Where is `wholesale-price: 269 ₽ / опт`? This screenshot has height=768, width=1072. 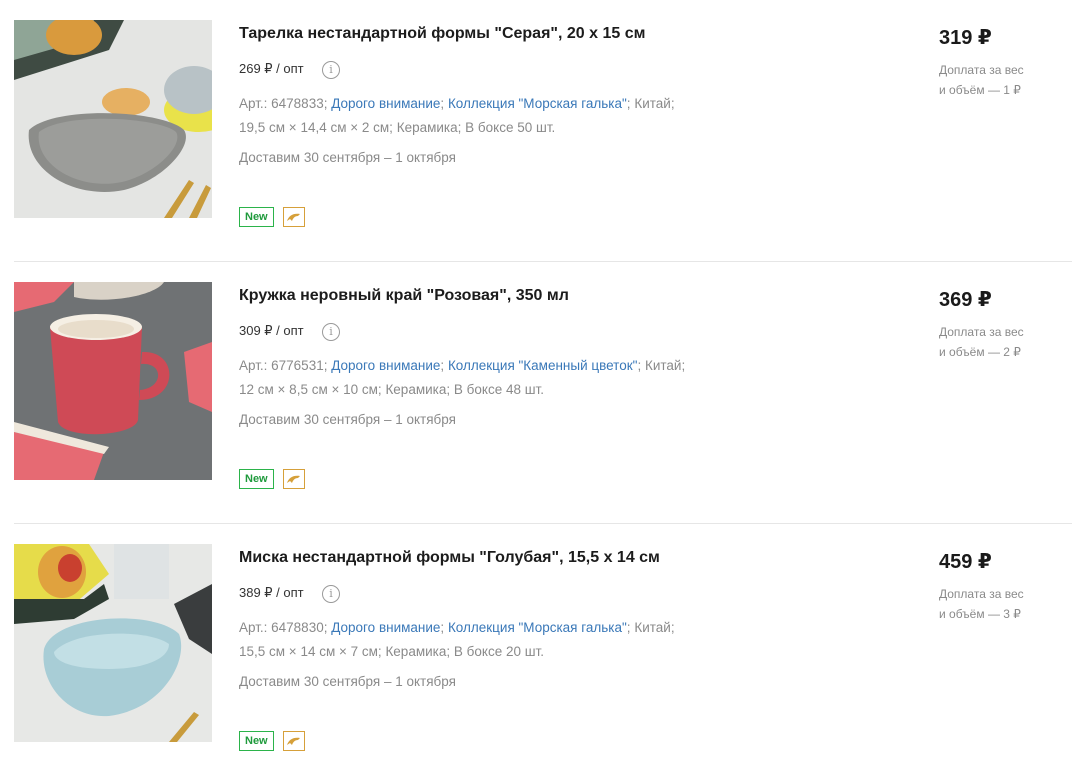
wholesale-price: 269 ₽ / опт is located at coordinates (271, 68).